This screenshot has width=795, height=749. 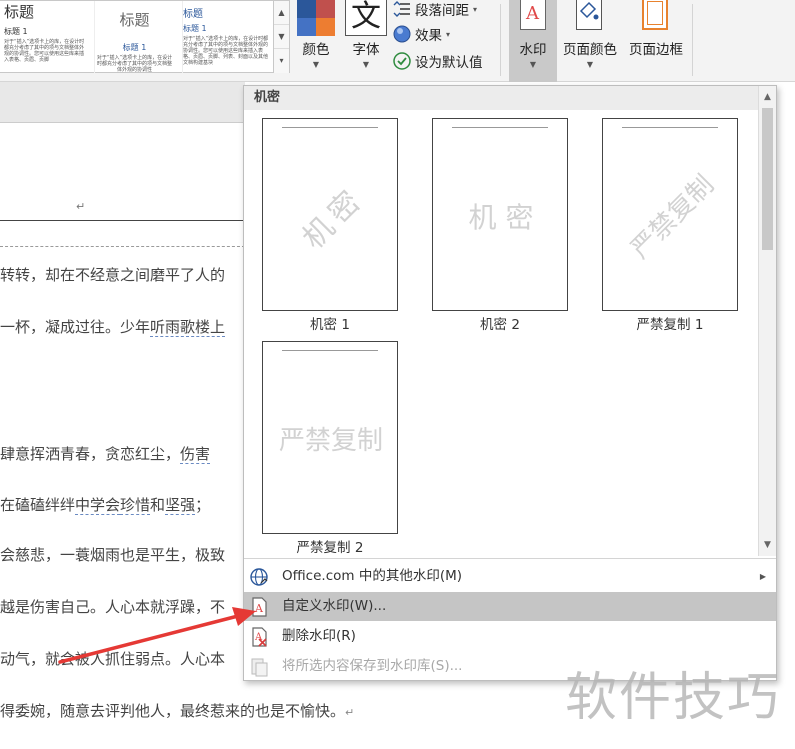 I want to click on text-run: 动气，就会被人抓住弱点。人心本, so click(x=113, y=659).